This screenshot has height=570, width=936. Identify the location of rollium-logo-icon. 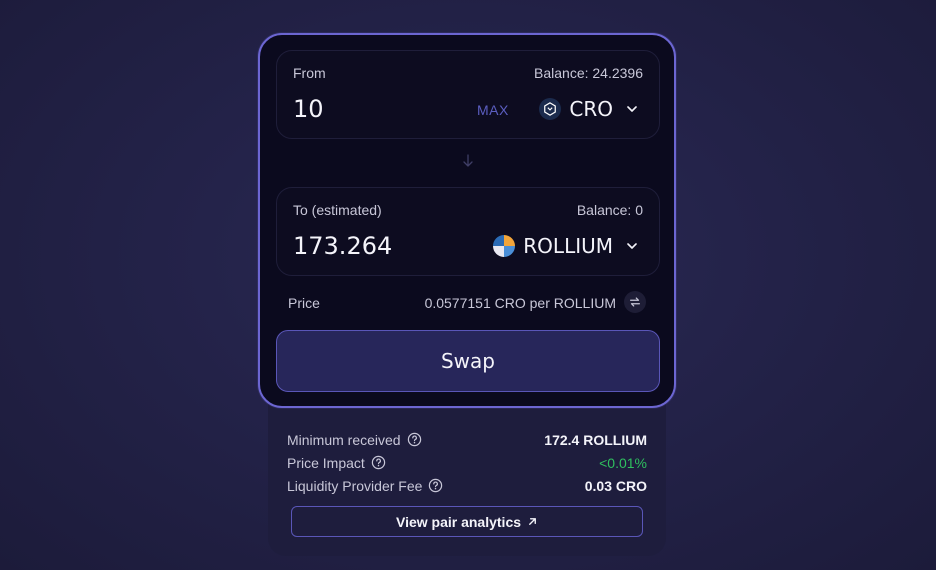
(504, 246).